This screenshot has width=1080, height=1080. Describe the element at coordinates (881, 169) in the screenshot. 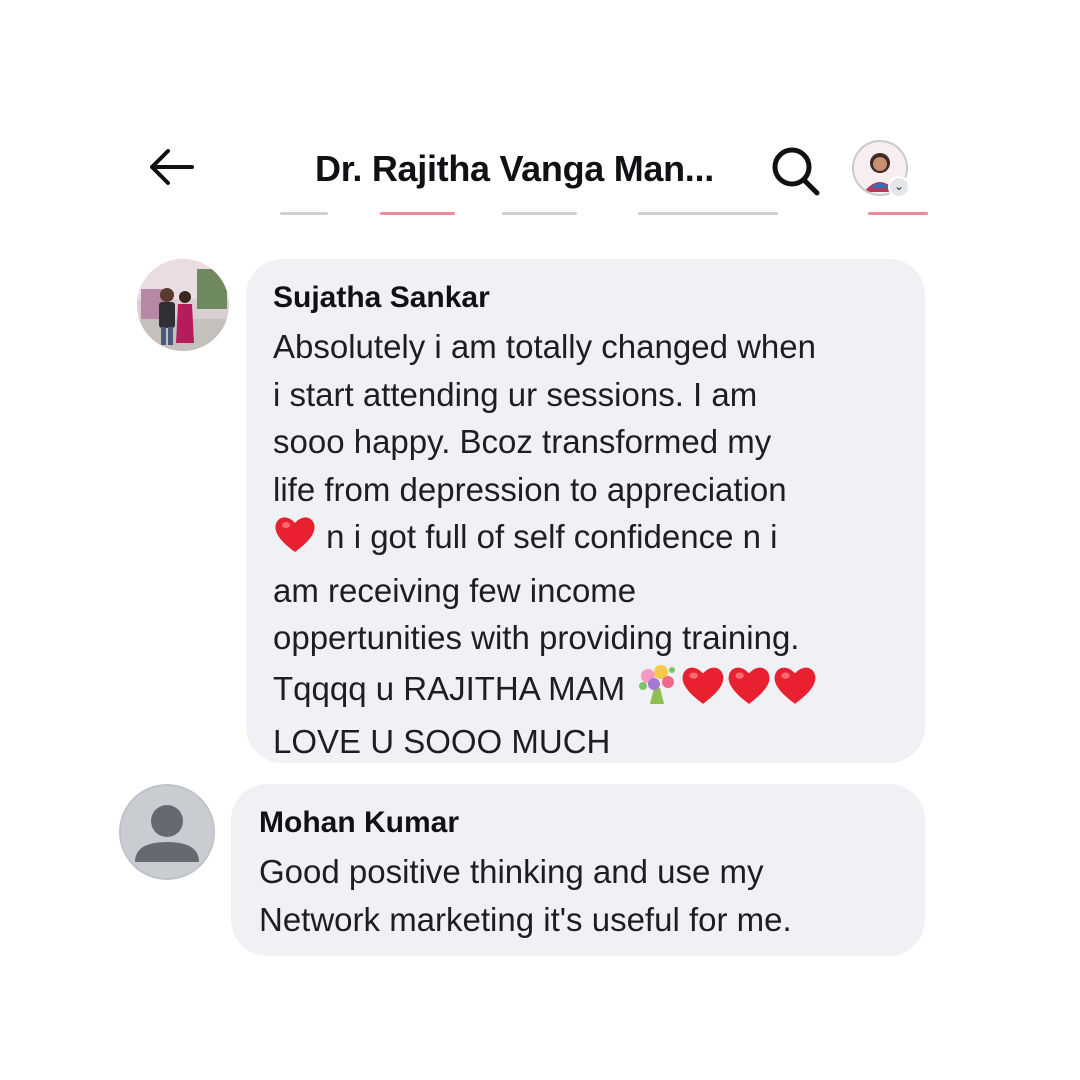

I see `page-avatar: ⌄` at that location.